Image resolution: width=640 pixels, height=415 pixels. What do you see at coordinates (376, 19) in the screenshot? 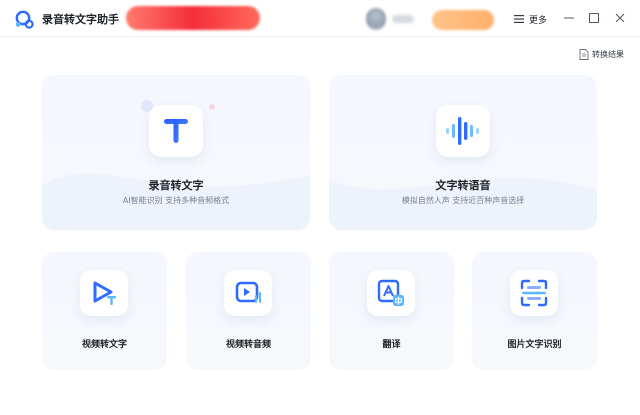
I see `avatar` at bounding box center [376, 19].